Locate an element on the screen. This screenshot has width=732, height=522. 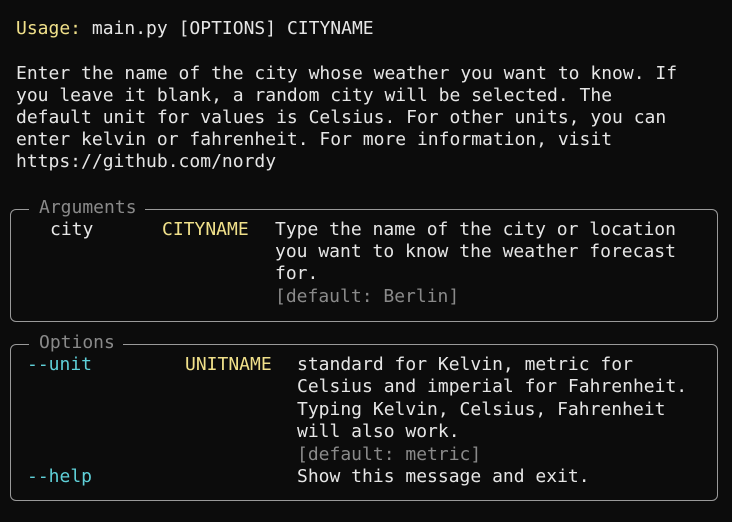
usage-line: Usage: main.py [OPTIONS] CITYNAME is located at coordinates (195, 29).